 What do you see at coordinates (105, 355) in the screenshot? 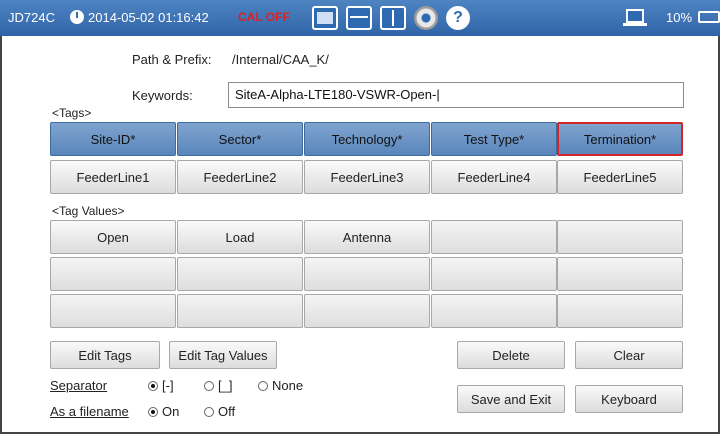
I see `edit-tags-button: Edit Tags` at bounding box center [105, 355].